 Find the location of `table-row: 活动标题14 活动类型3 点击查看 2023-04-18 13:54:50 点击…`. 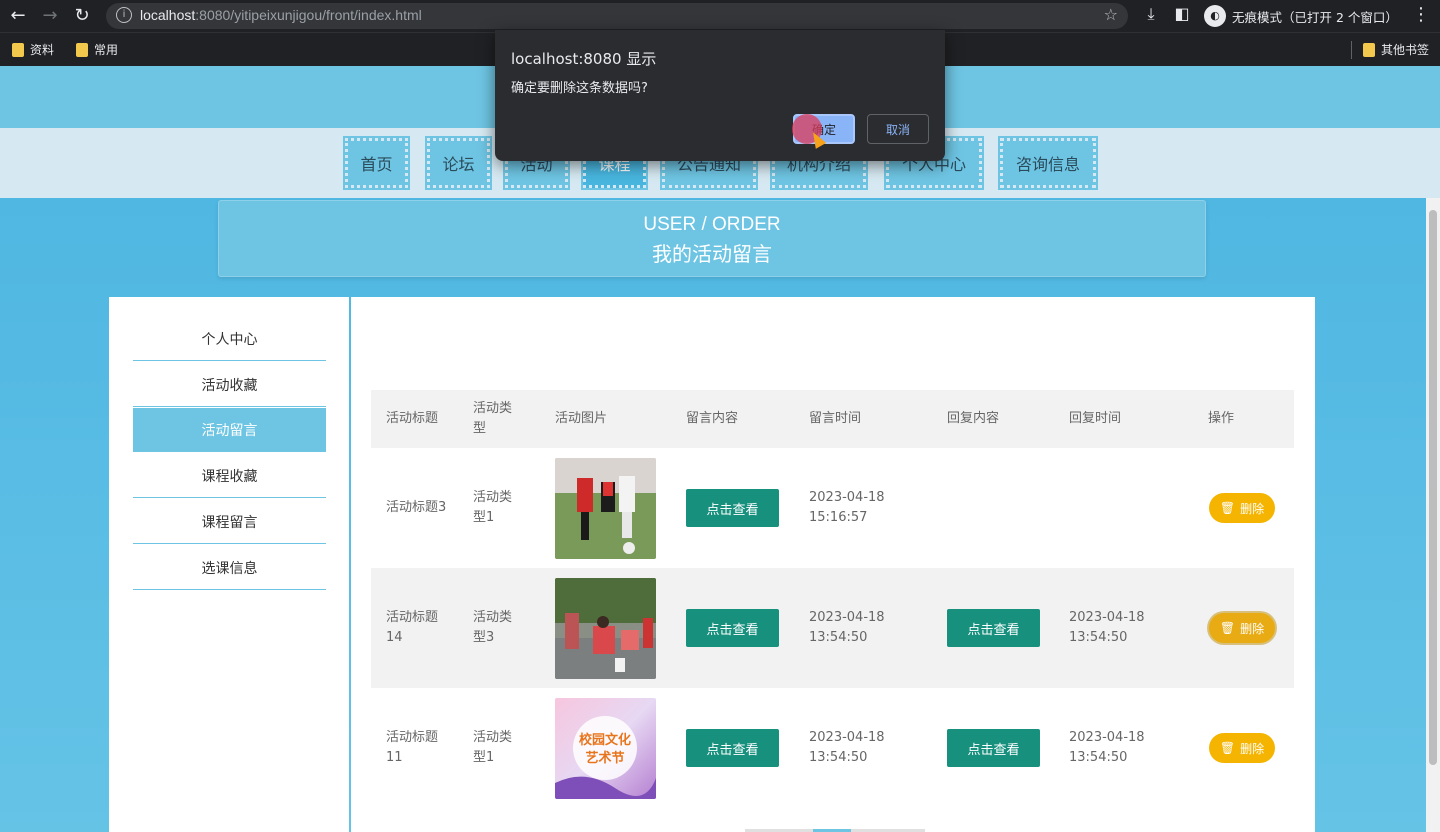

table-row: 活动标题14 活动类型3 点击查看 2023-04-18 13:54:50 点击… is located at coordinates (832, 628).